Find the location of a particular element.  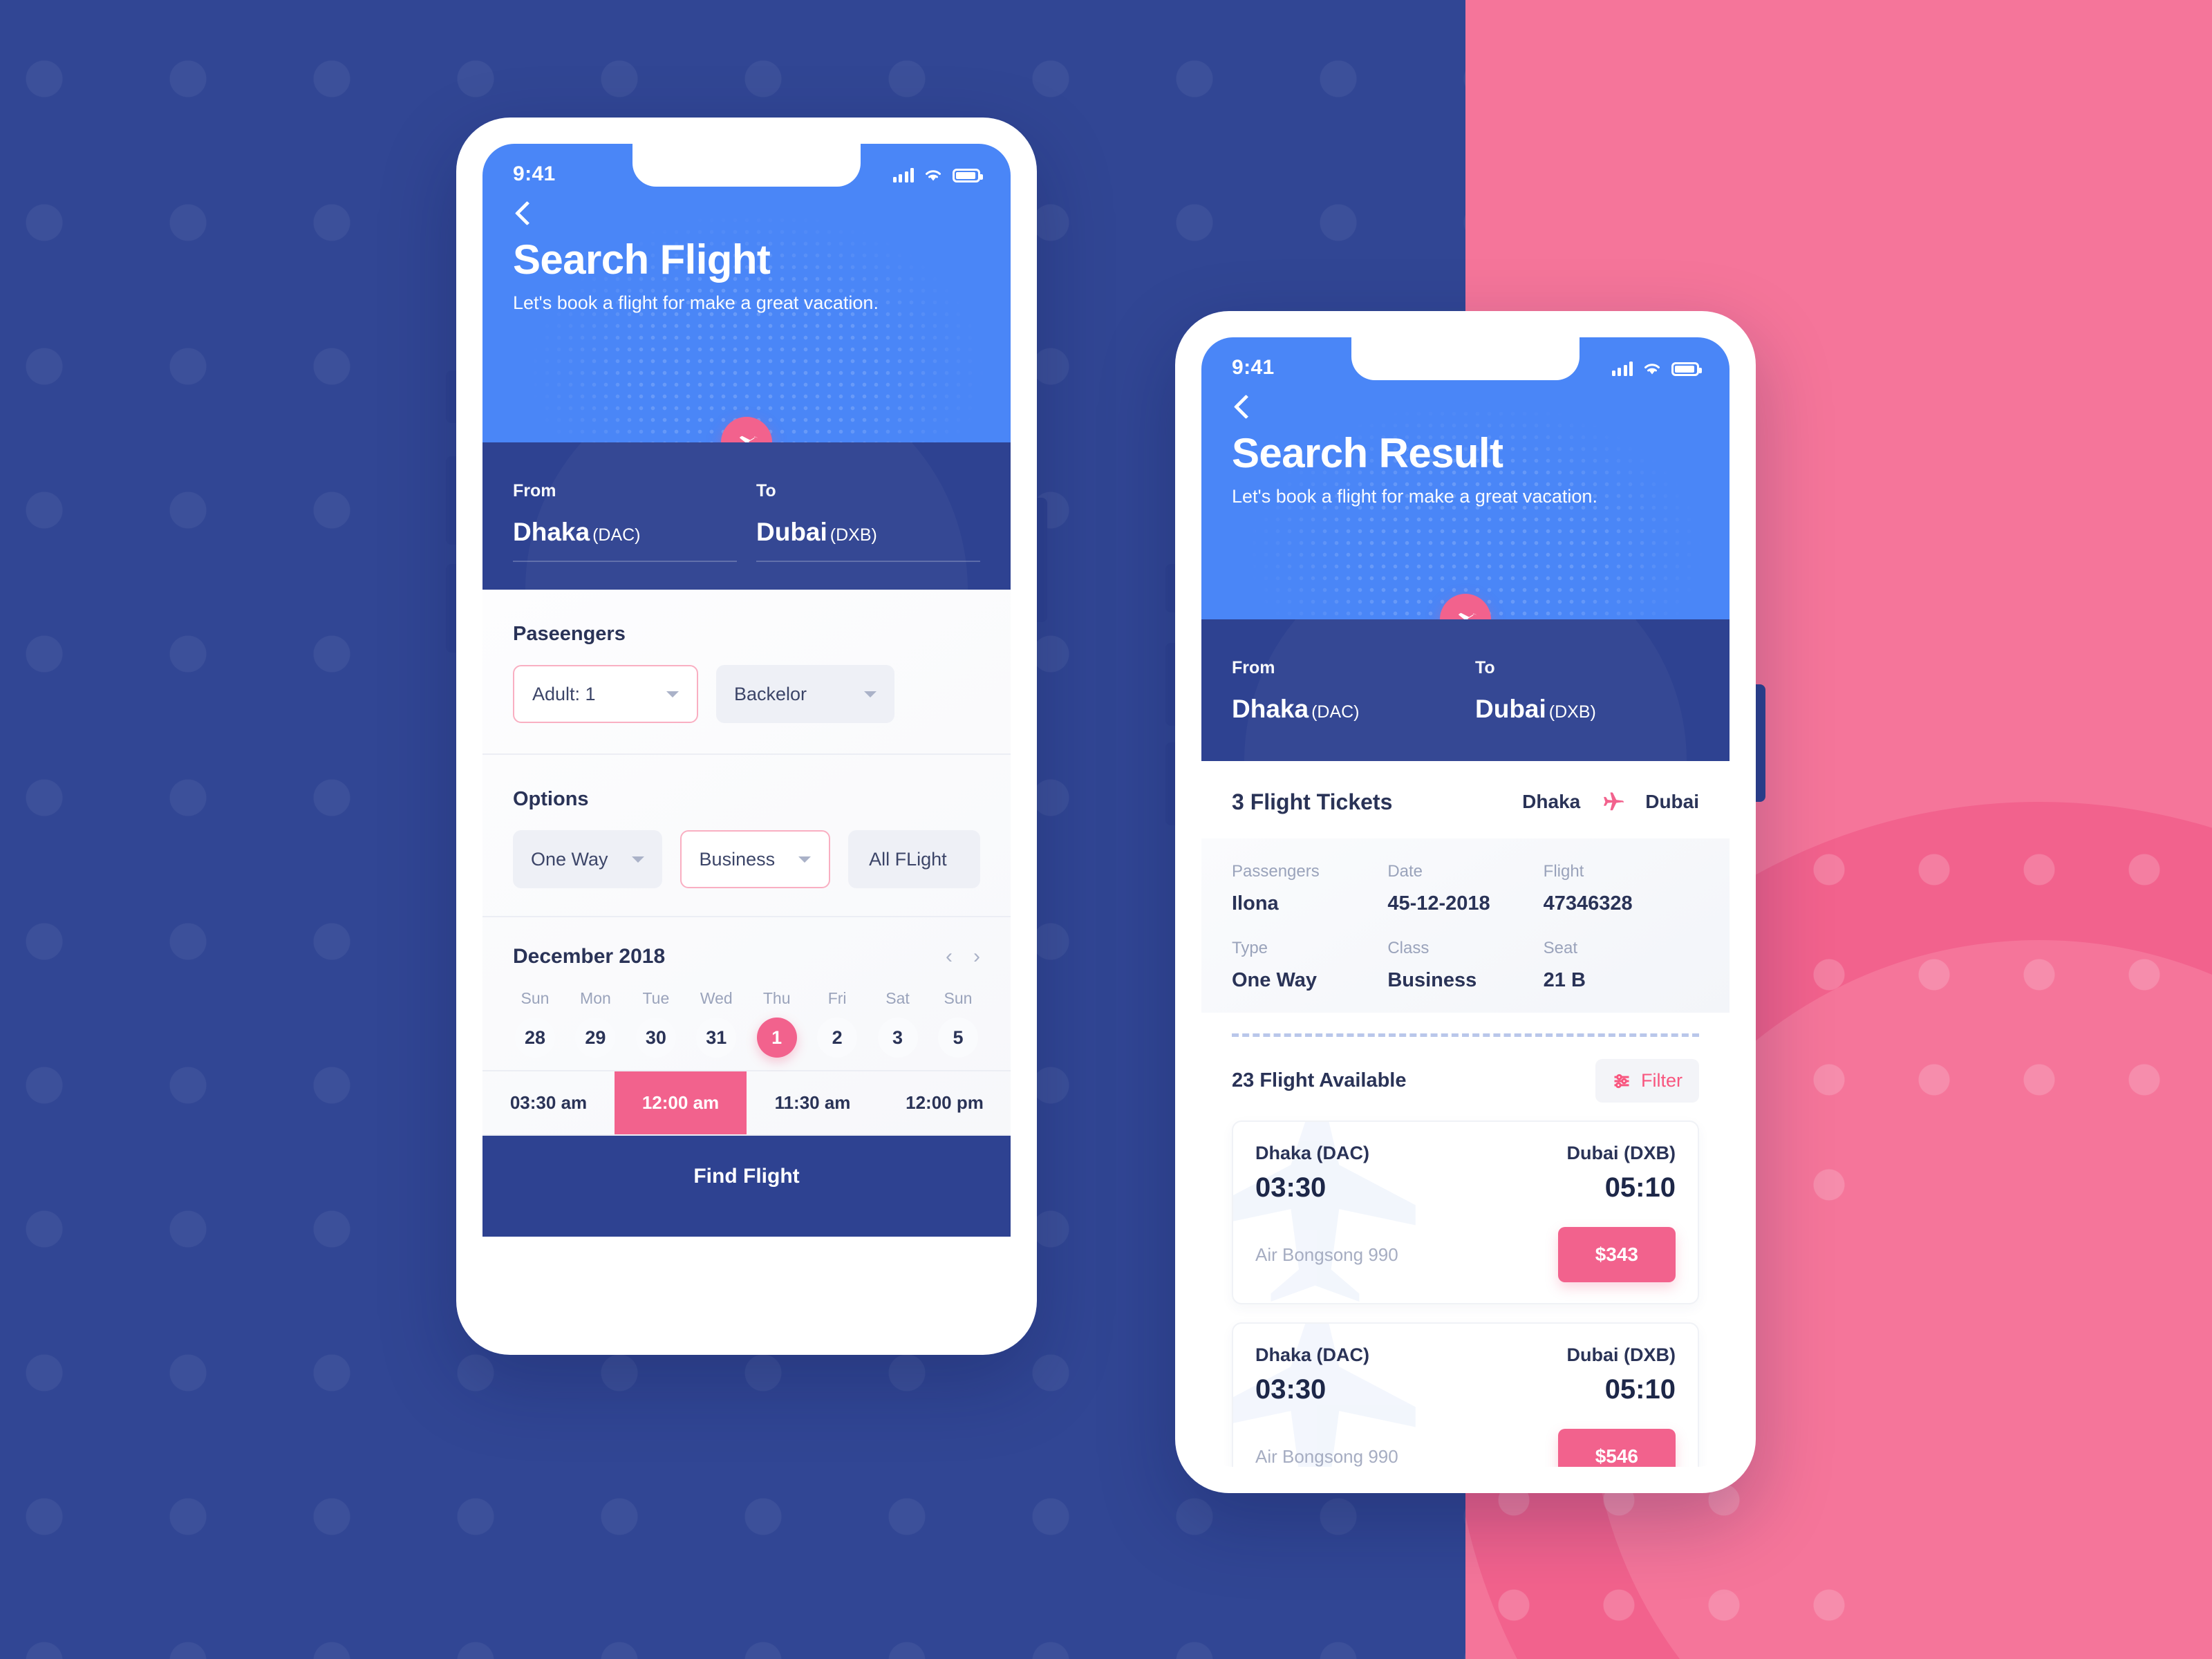

find-flight-button: Find Flight is located at coordinates (746, 1186).